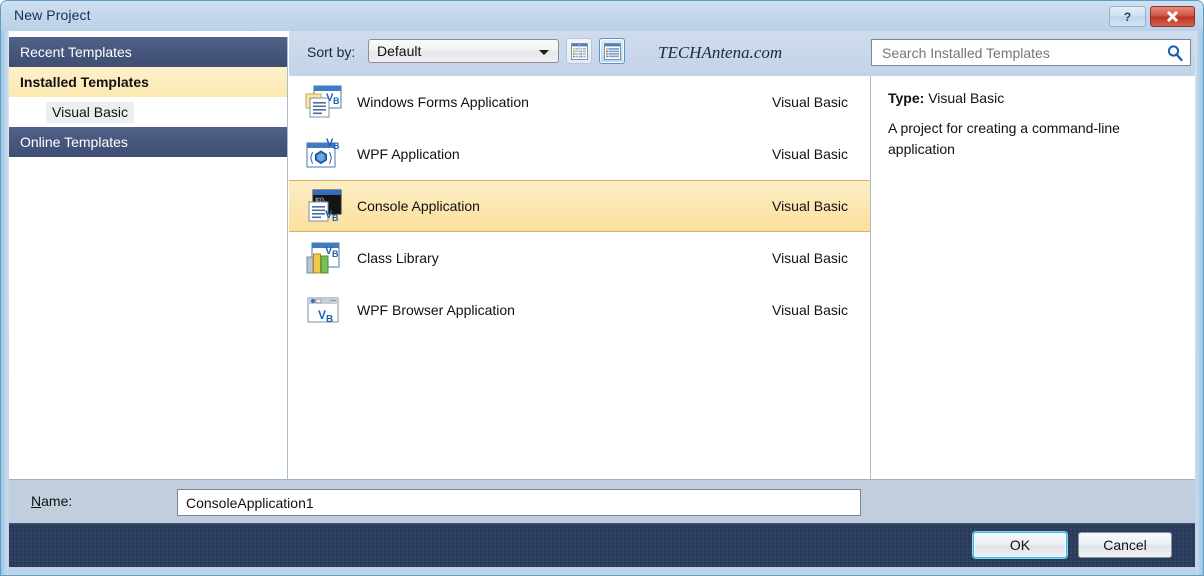  I want to click on ok-button: OK, so click(1020, 545).